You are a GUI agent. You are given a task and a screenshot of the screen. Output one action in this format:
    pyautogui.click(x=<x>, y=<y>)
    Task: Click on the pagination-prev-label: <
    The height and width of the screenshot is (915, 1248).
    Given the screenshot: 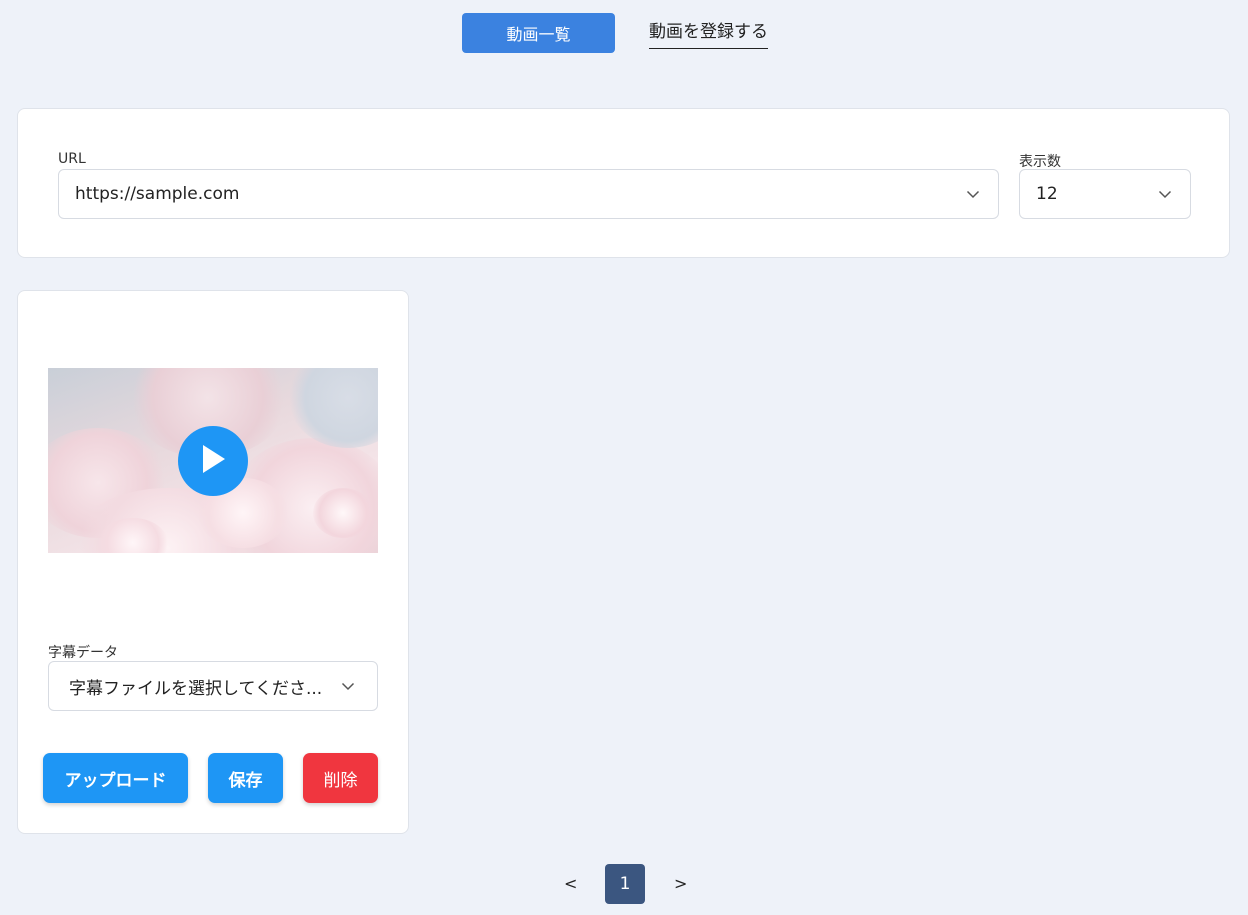 What is the action you would take?
    pyautogui.click(x=571, y=883)
    